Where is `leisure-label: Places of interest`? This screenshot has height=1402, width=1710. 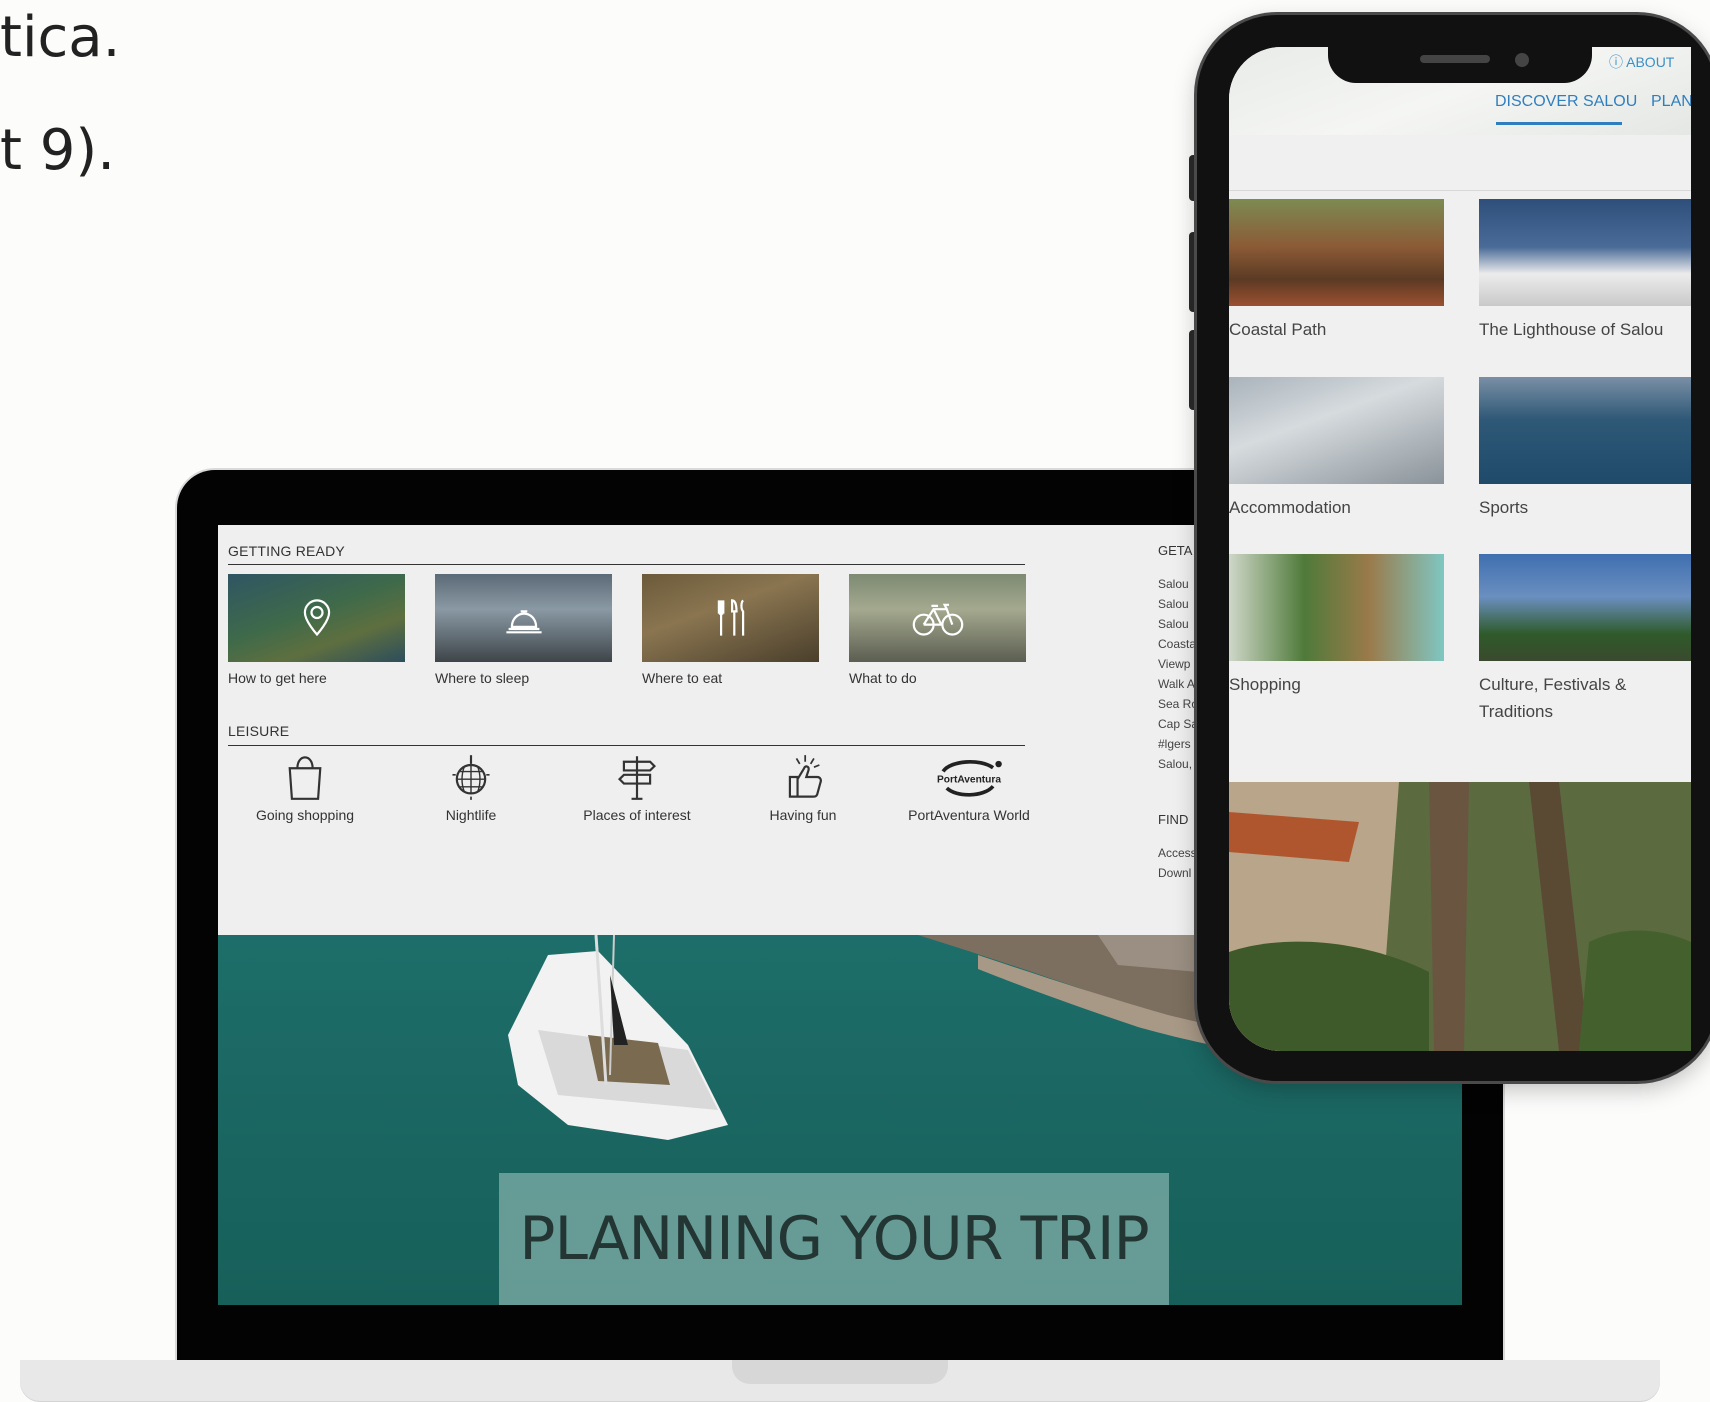
leisure-label: Places of interest is located at coordinates (637, 815).